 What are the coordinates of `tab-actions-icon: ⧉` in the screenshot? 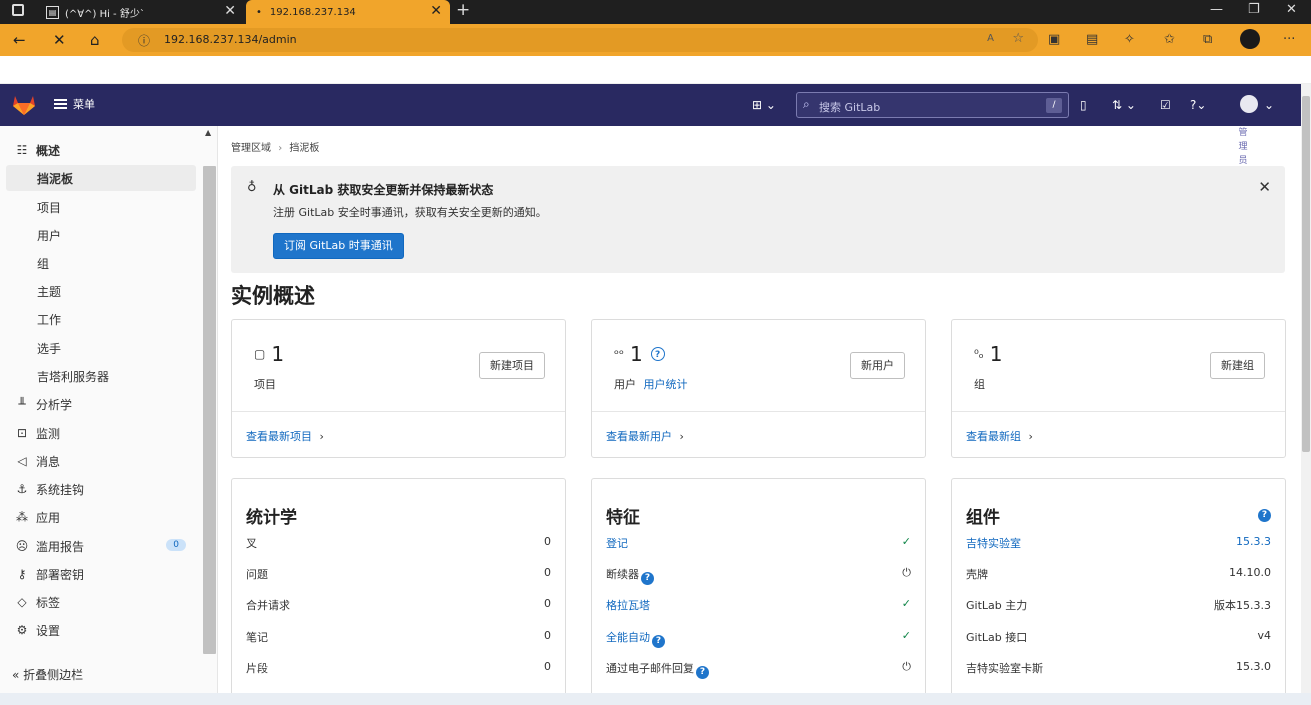 It's located at (1207, 40).